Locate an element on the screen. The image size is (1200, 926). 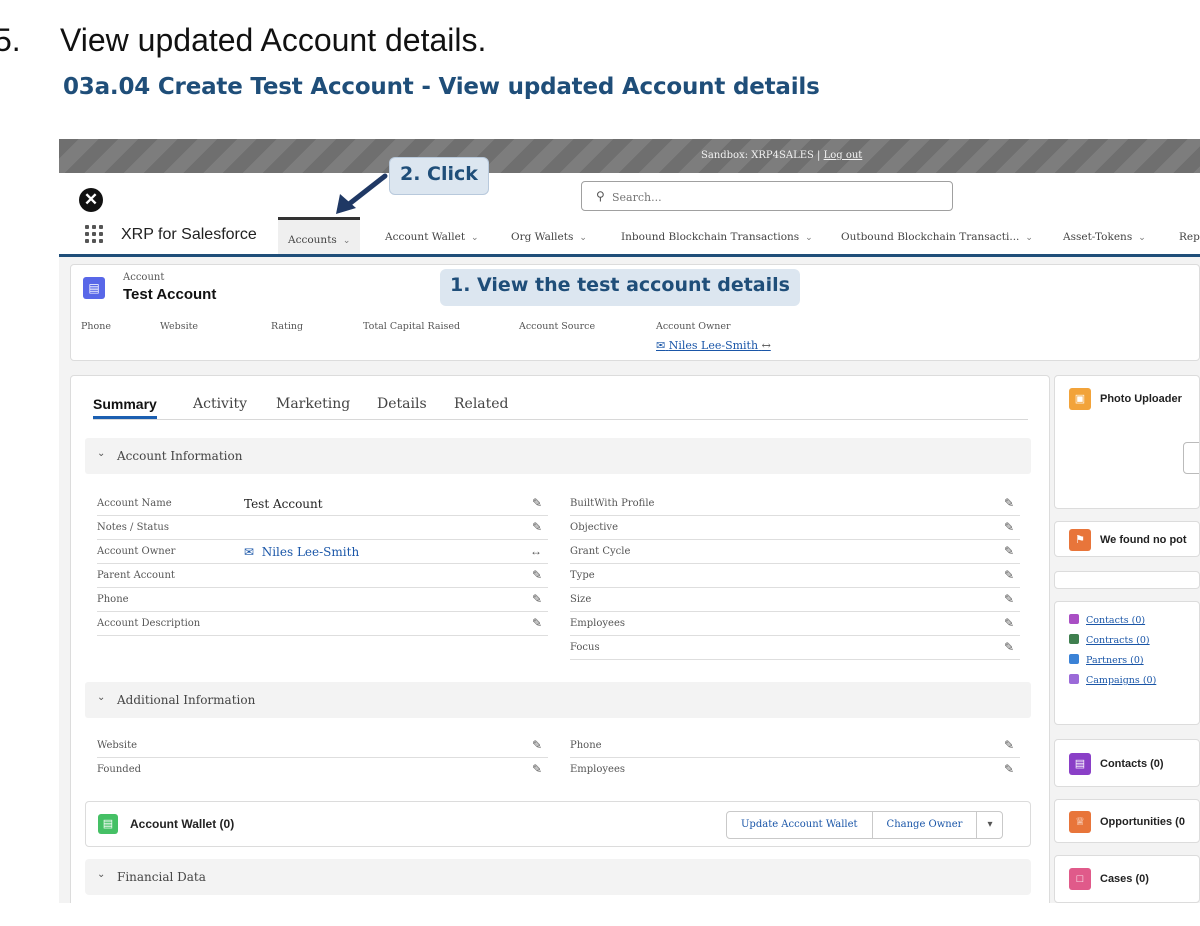
nav-tab-account-wallet: Account Wallet ⌄ is located at coordinates (432, 237).